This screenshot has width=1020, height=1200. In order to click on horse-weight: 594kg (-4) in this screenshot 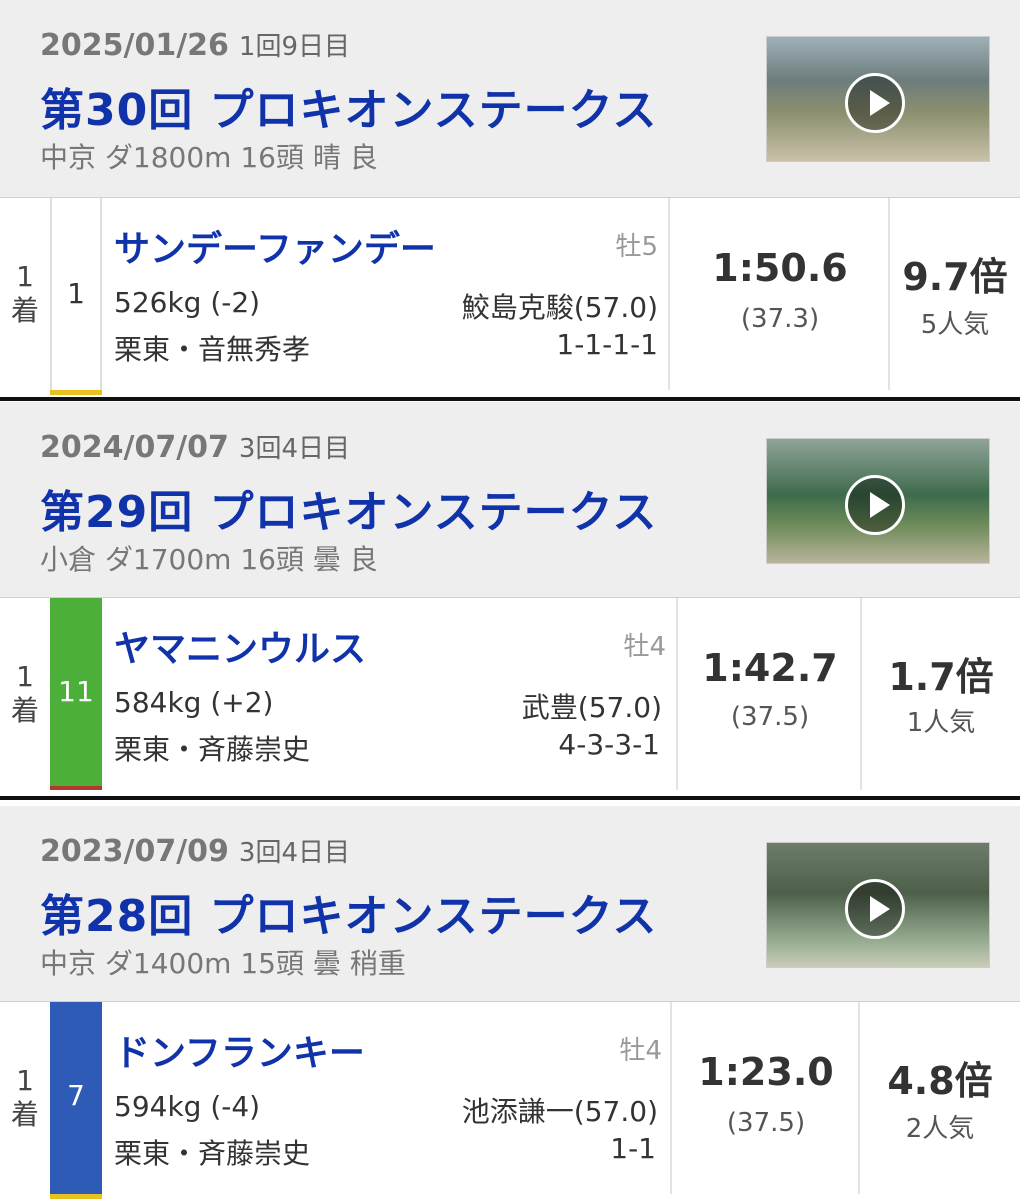, I will do `click(187, 1106)`.